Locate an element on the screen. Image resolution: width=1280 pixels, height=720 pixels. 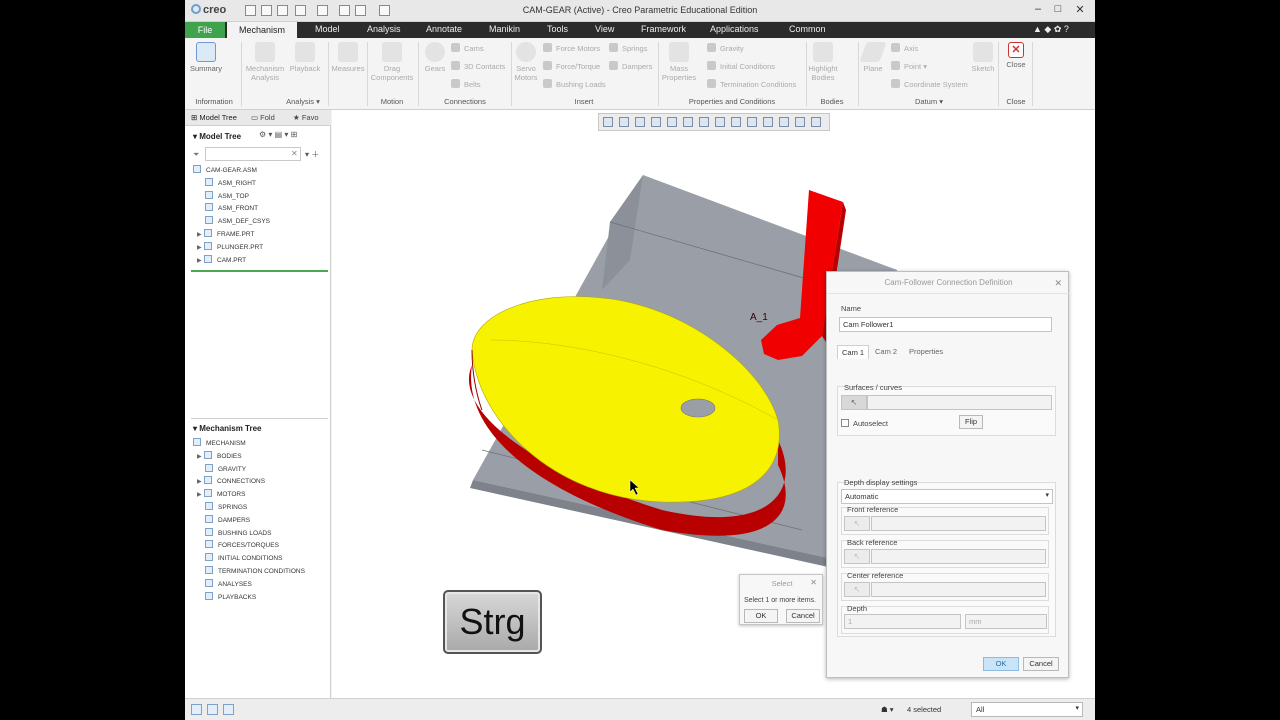
browser-toggle-icon is located at coordinates (212, 709).